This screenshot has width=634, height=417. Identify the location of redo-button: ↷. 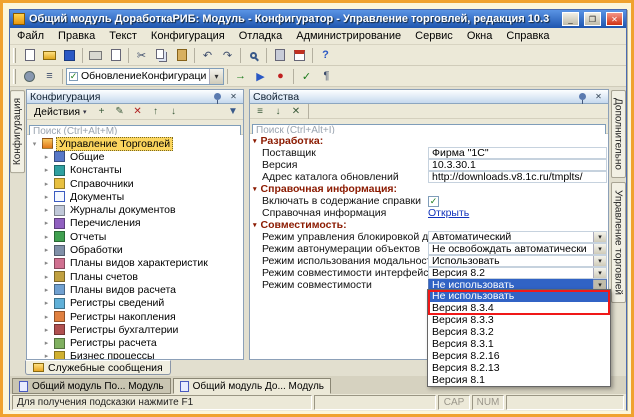
(227, 55).